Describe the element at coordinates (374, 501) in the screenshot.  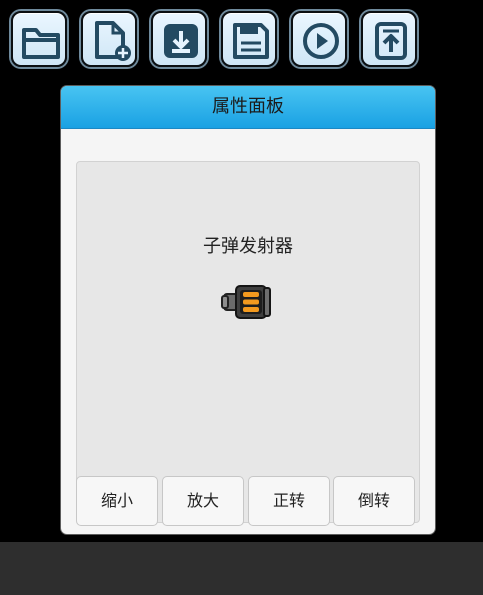
I see `rotate-counterclockwise-button: 倒转` at that location.